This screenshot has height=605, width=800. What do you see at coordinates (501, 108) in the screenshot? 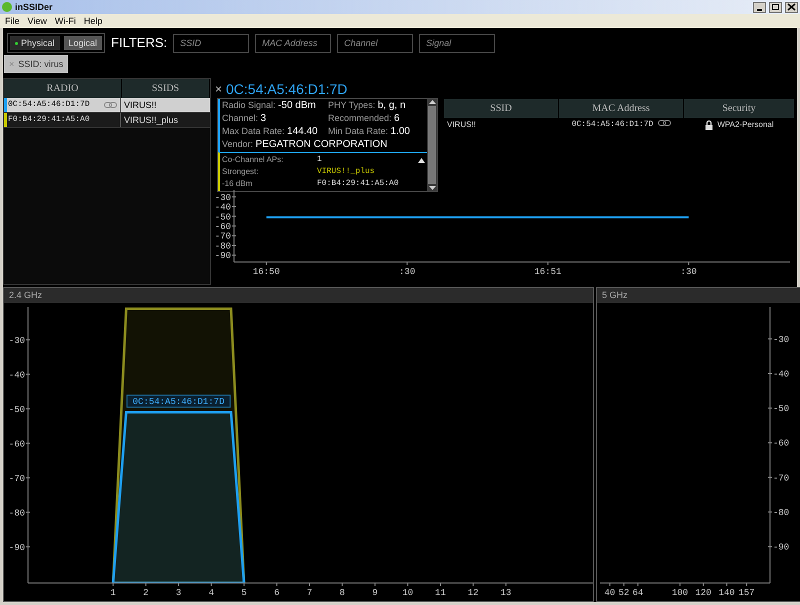
I see `column-header: SSID` at bounding box center [501, 108].